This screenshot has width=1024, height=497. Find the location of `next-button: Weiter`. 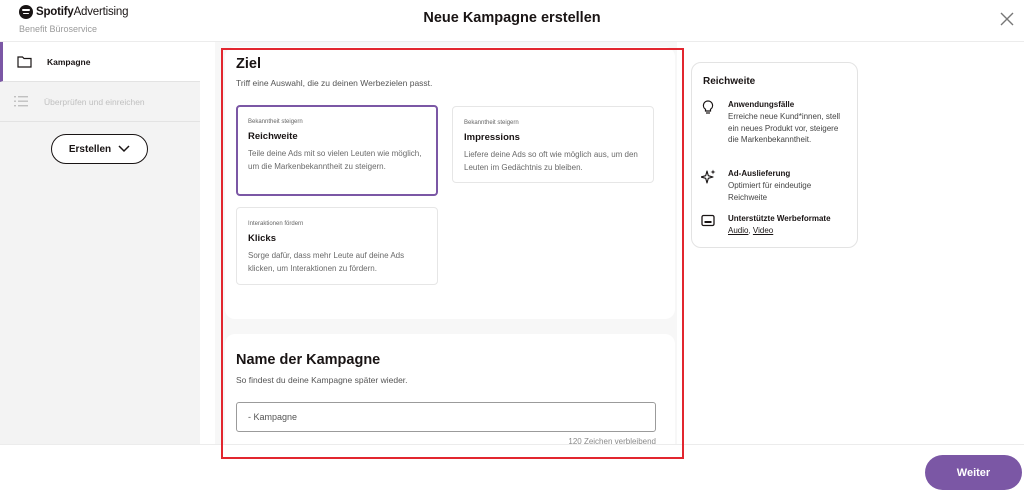

next-button: Weiter is located at coordinates (973, 472).